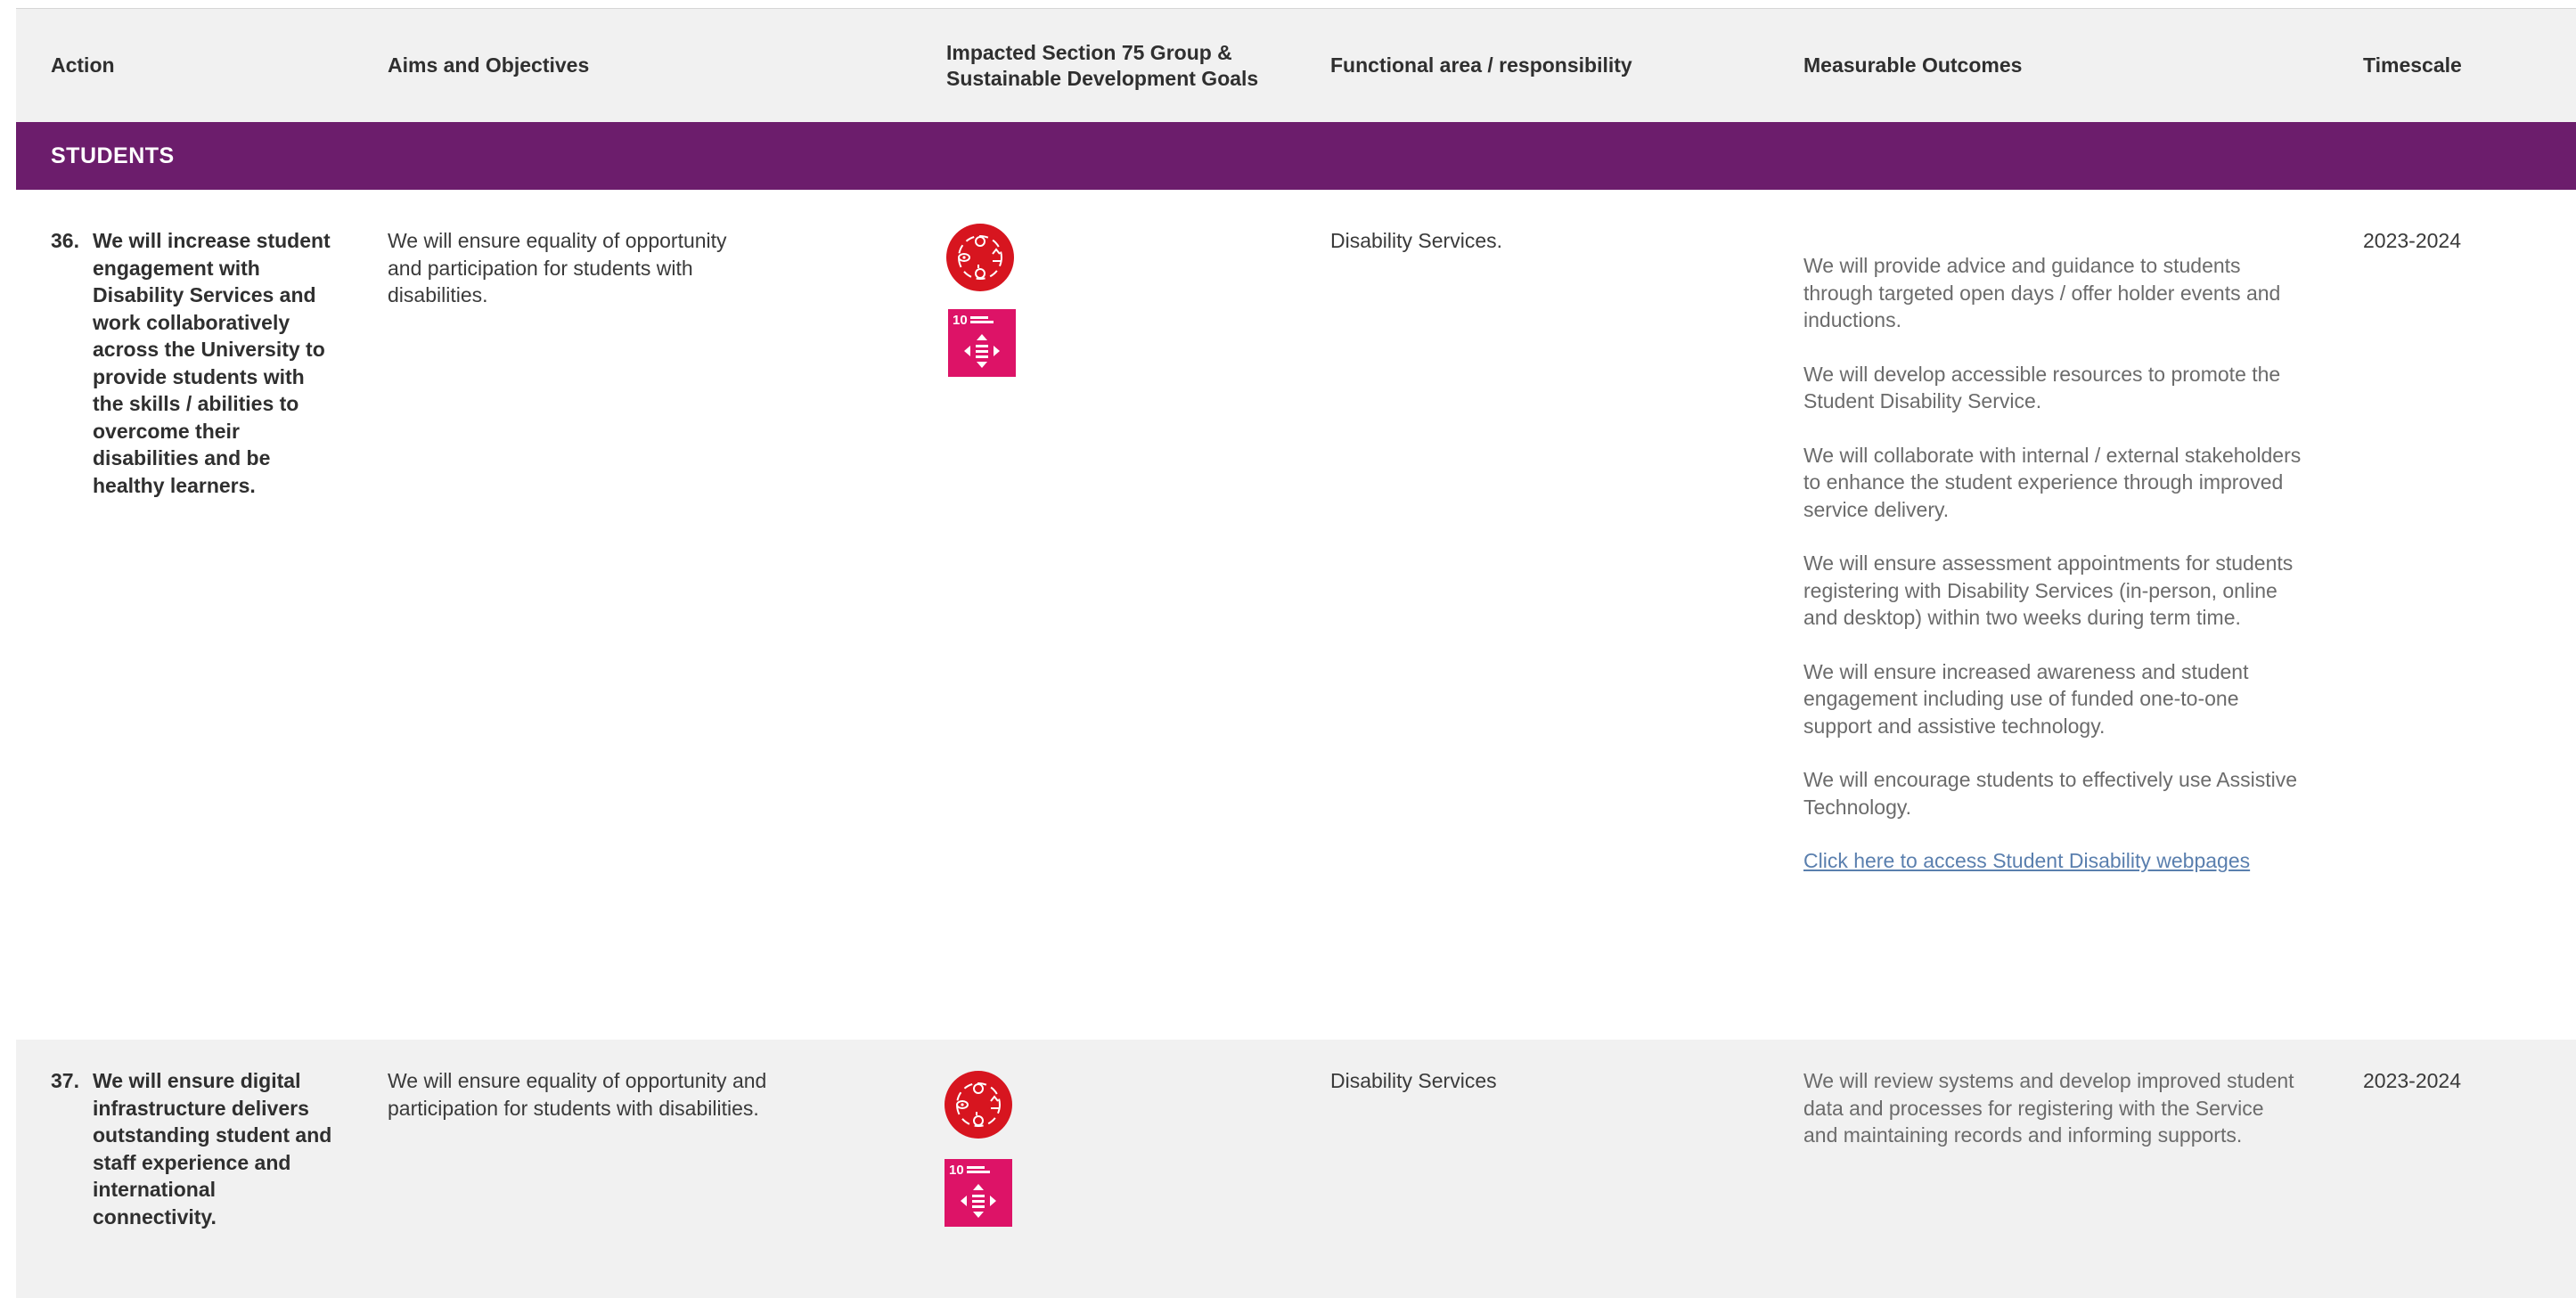 The width and height of the screenshot is (2576, 1298). I want to click on header-impacted-line2: Sustainable Development Goals, so click(1102, 78).